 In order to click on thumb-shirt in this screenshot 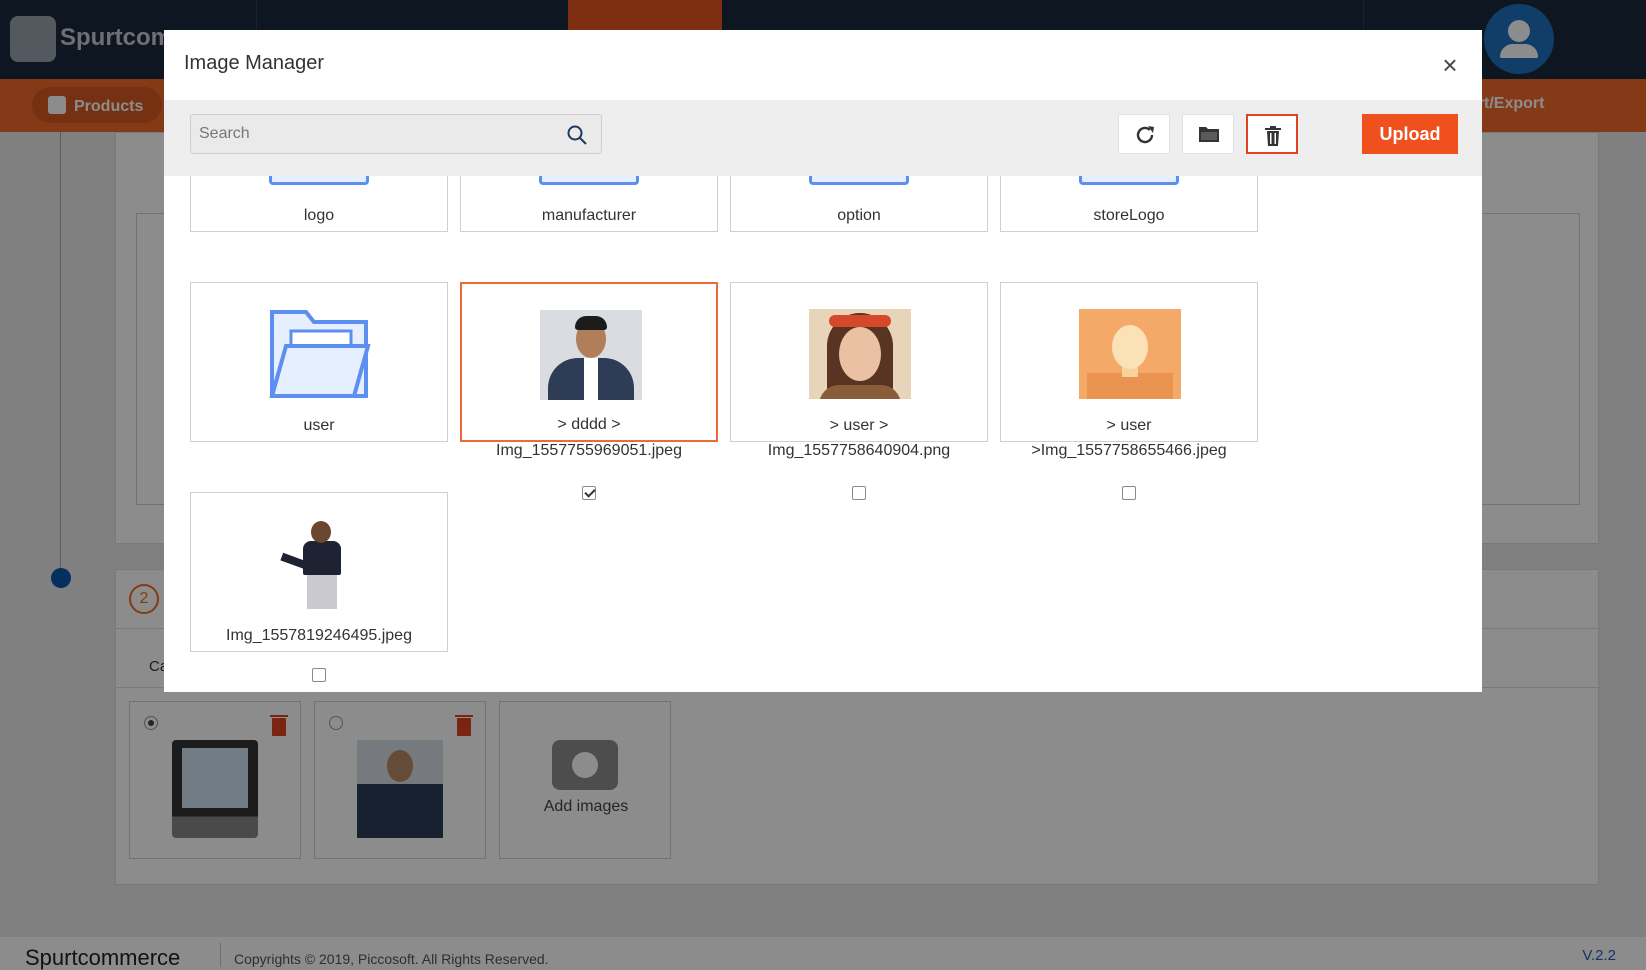, I will do `click(591, 379)`.